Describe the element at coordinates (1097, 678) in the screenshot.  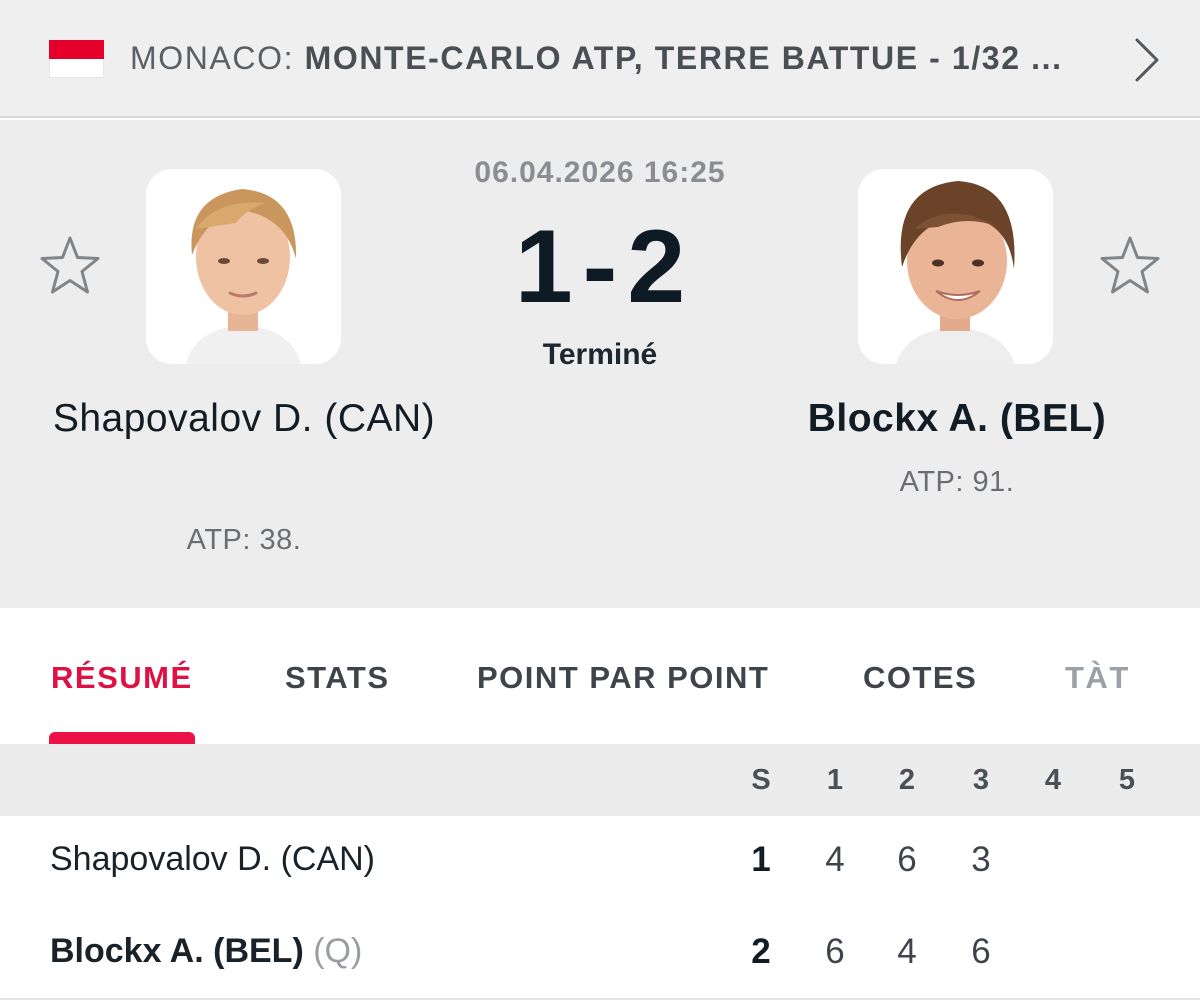
I see `tab-tat: TÀT` at that location.